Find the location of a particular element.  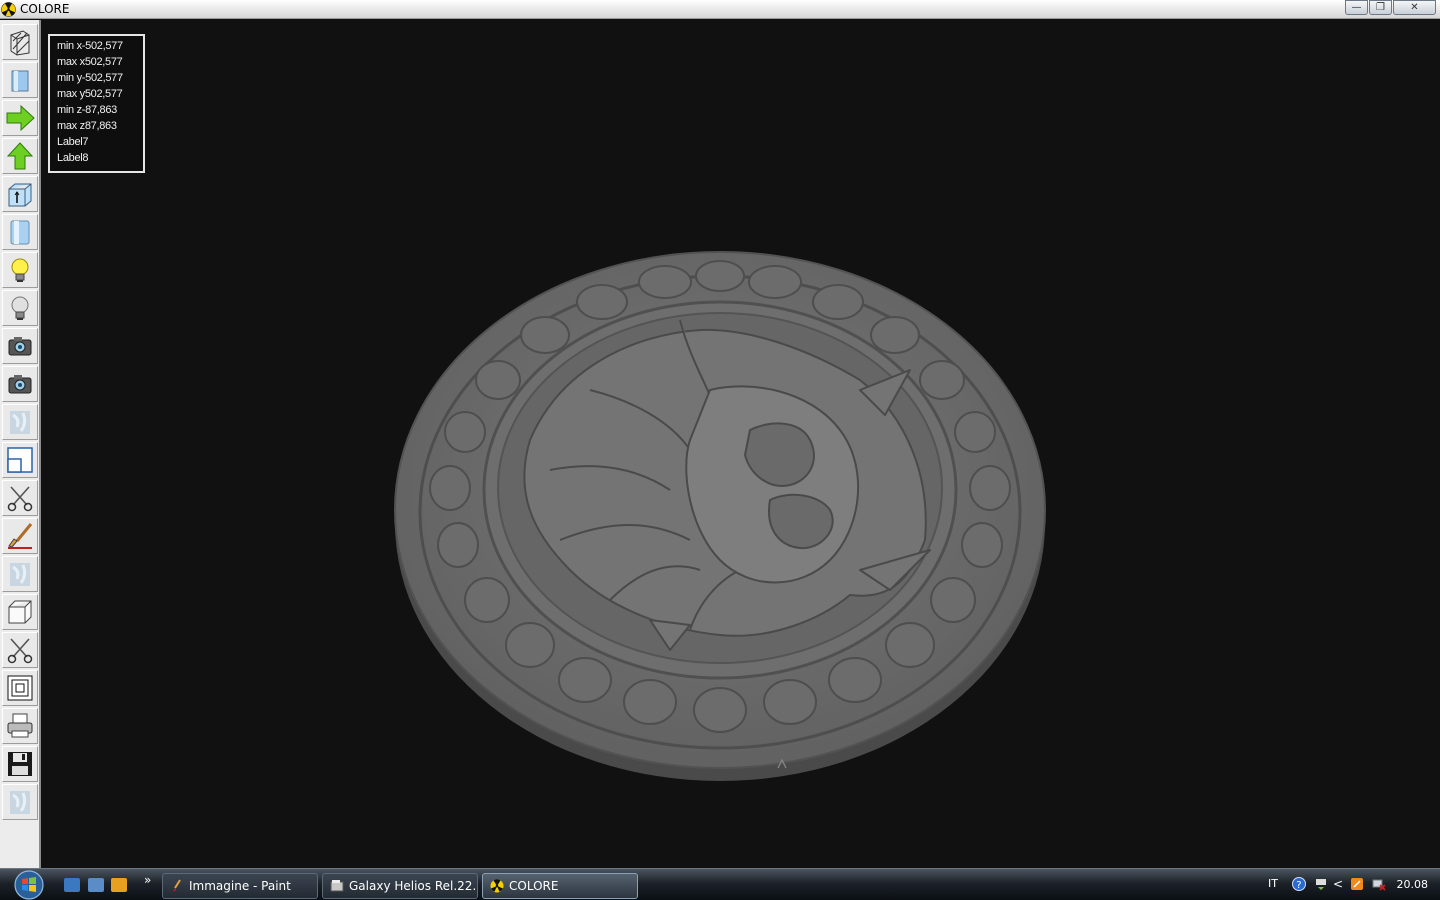

texture-alt-icon is located at coordinates (20, 574).